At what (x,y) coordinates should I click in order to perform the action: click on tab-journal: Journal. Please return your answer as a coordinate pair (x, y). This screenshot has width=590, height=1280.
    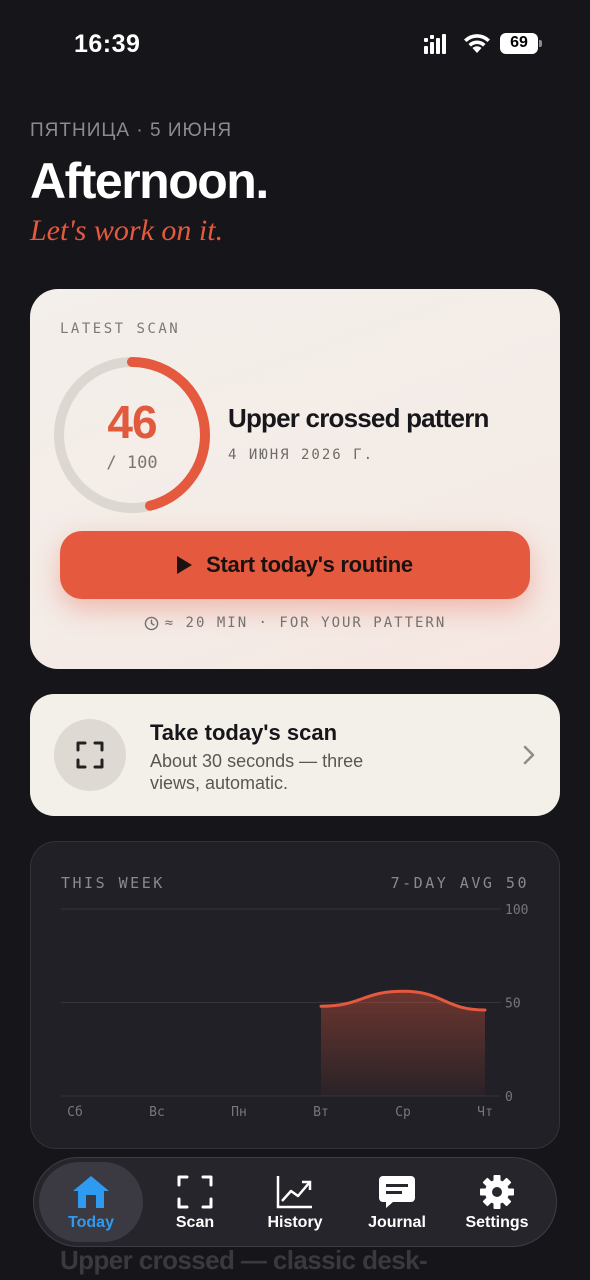
    Looking at the image, I should click on (397, 1202).